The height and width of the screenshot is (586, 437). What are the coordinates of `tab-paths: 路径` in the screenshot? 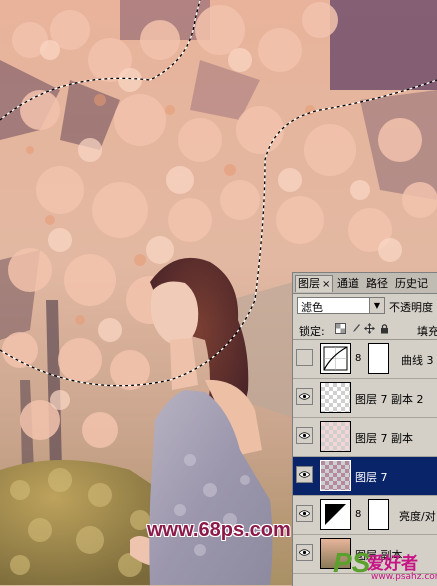 It's located at (377, 284).